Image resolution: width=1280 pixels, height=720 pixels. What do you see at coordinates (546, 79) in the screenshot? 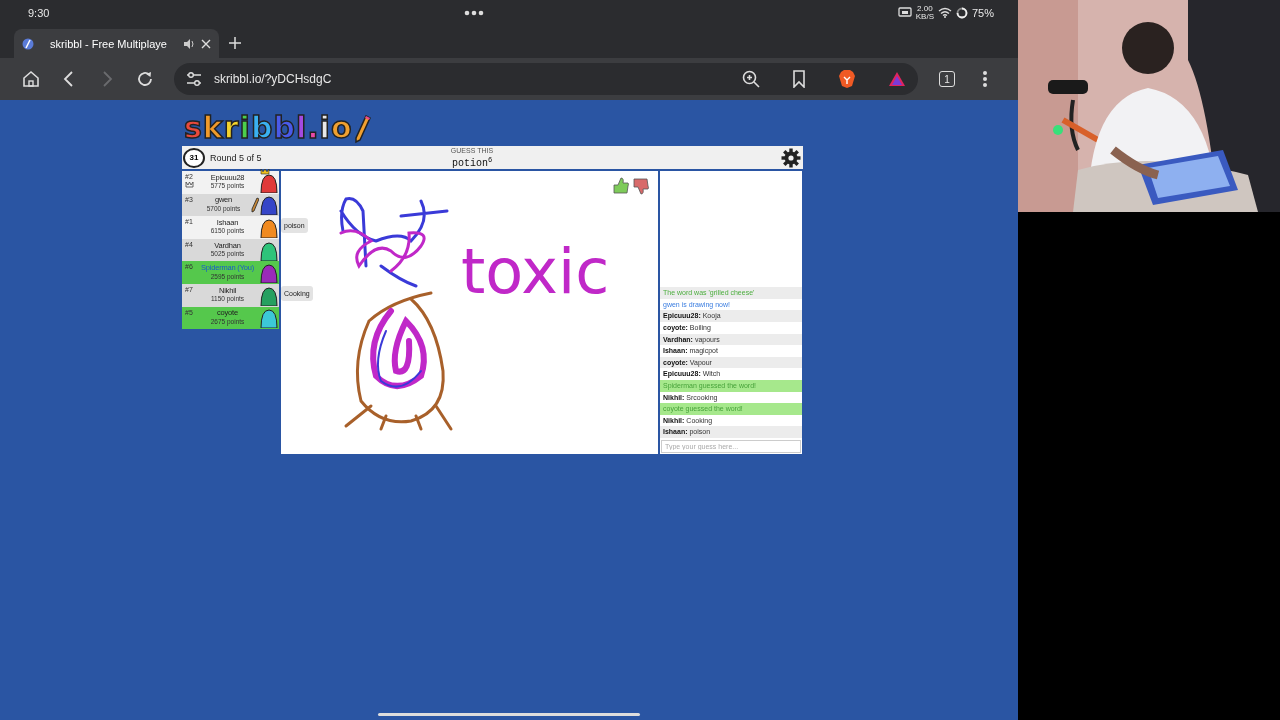
I see `address-bar: skribbl.io/?yDCHsdgC` at bounding box center [546, 79].